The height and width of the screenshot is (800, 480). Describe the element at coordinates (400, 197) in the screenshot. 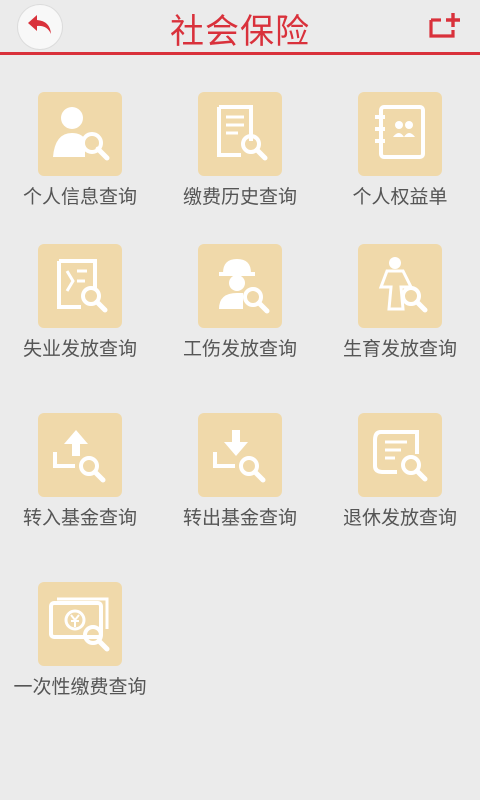

I see `menu-label: 个人权益单` at that location.